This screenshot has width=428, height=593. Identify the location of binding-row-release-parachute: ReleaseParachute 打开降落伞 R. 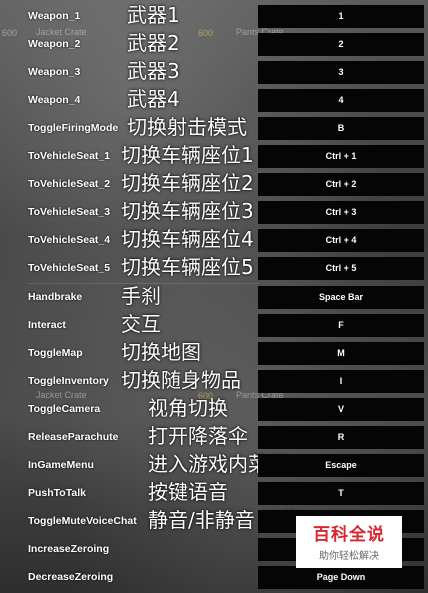
(214, 437).